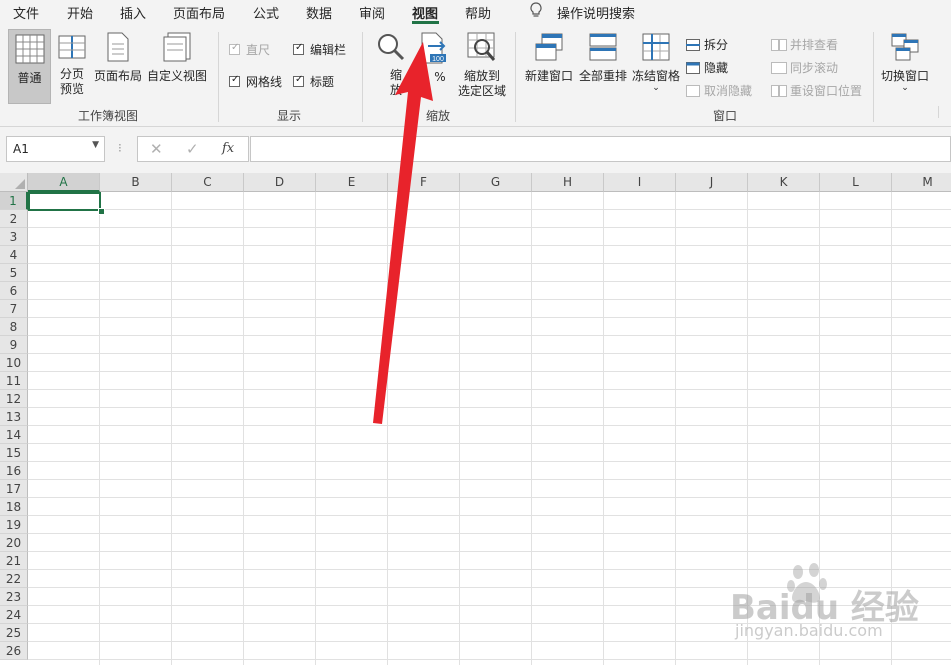  I want to click on reset-window-position-button: 重设窗口位置, so click(816, 90).